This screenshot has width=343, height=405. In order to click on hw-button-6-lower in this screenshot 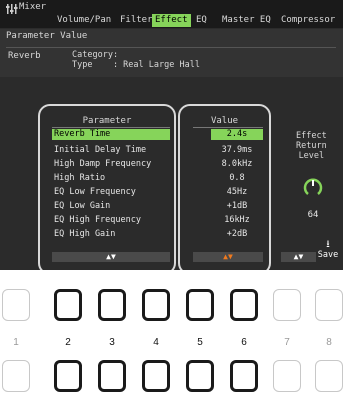, I will do `click(244, 376)`.